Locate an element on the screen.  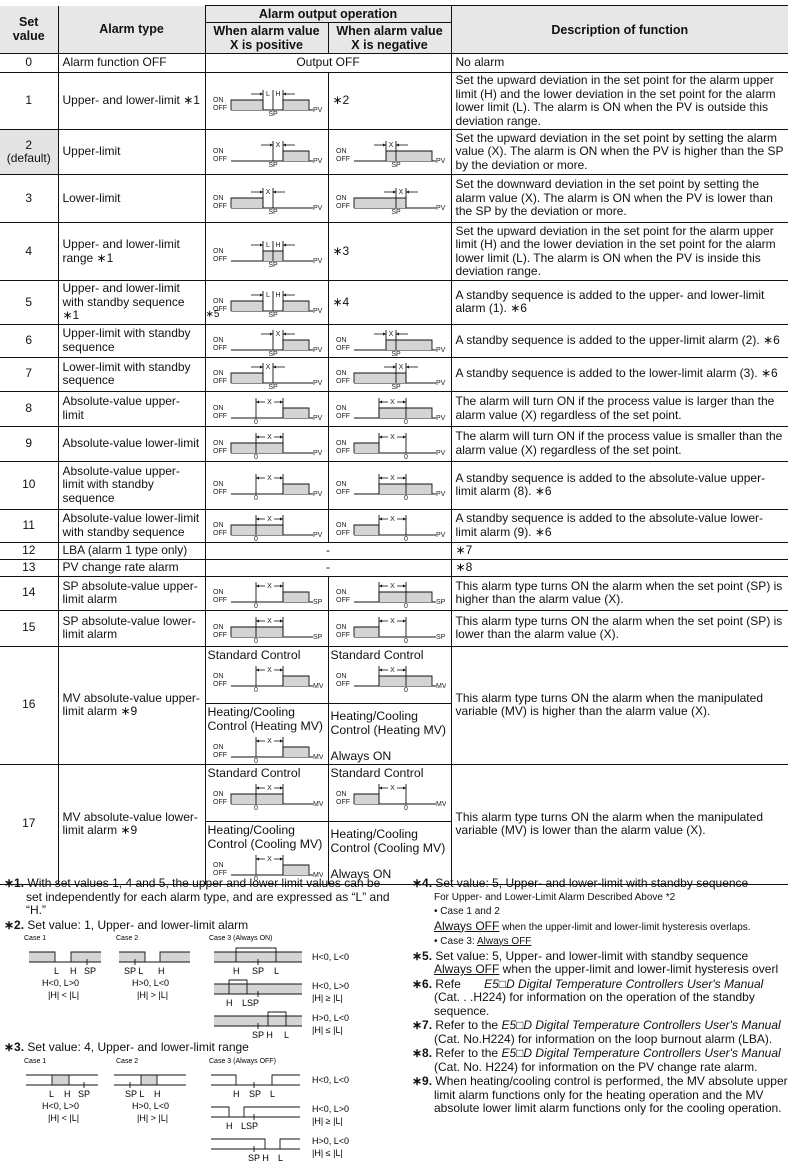
alarm-type-name: Upper-limit with standby sequence is located at coordinates (126, 340).